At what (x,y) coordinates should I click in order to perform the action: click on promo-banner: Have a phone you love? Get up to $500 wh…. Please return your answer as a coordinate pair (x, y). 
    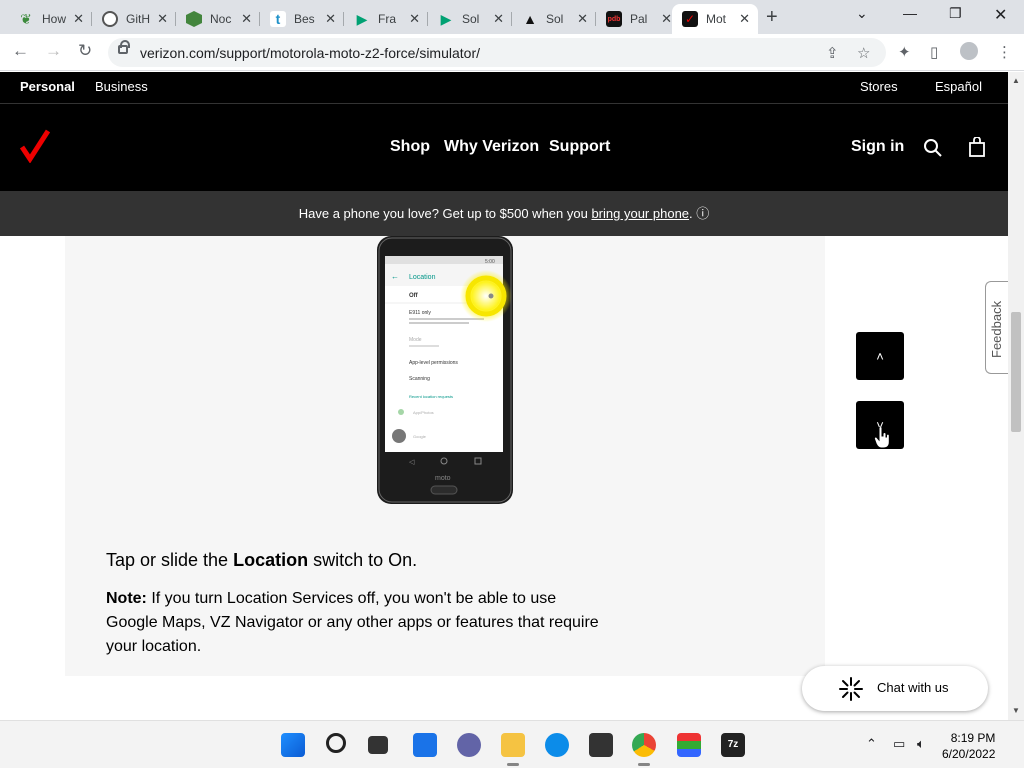
    Looking at the image, I should click on (504, 213).